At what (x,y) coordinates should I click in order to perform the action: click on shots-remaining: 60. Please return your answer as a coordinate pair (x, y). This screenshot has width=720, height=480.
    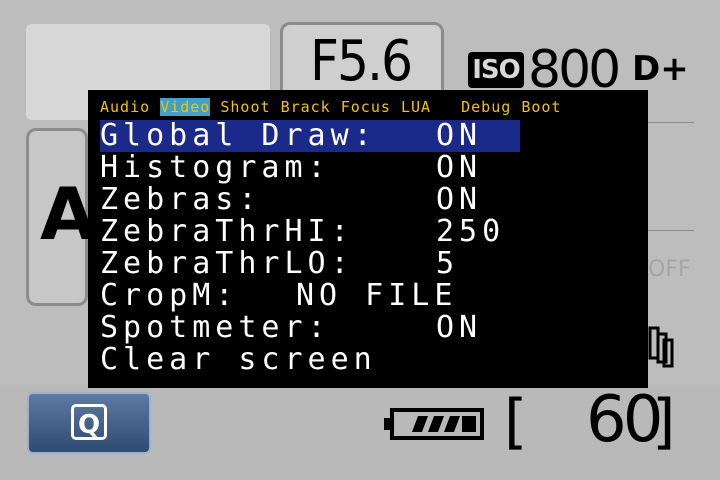
    Looking at the image, I should click on (624, 420).